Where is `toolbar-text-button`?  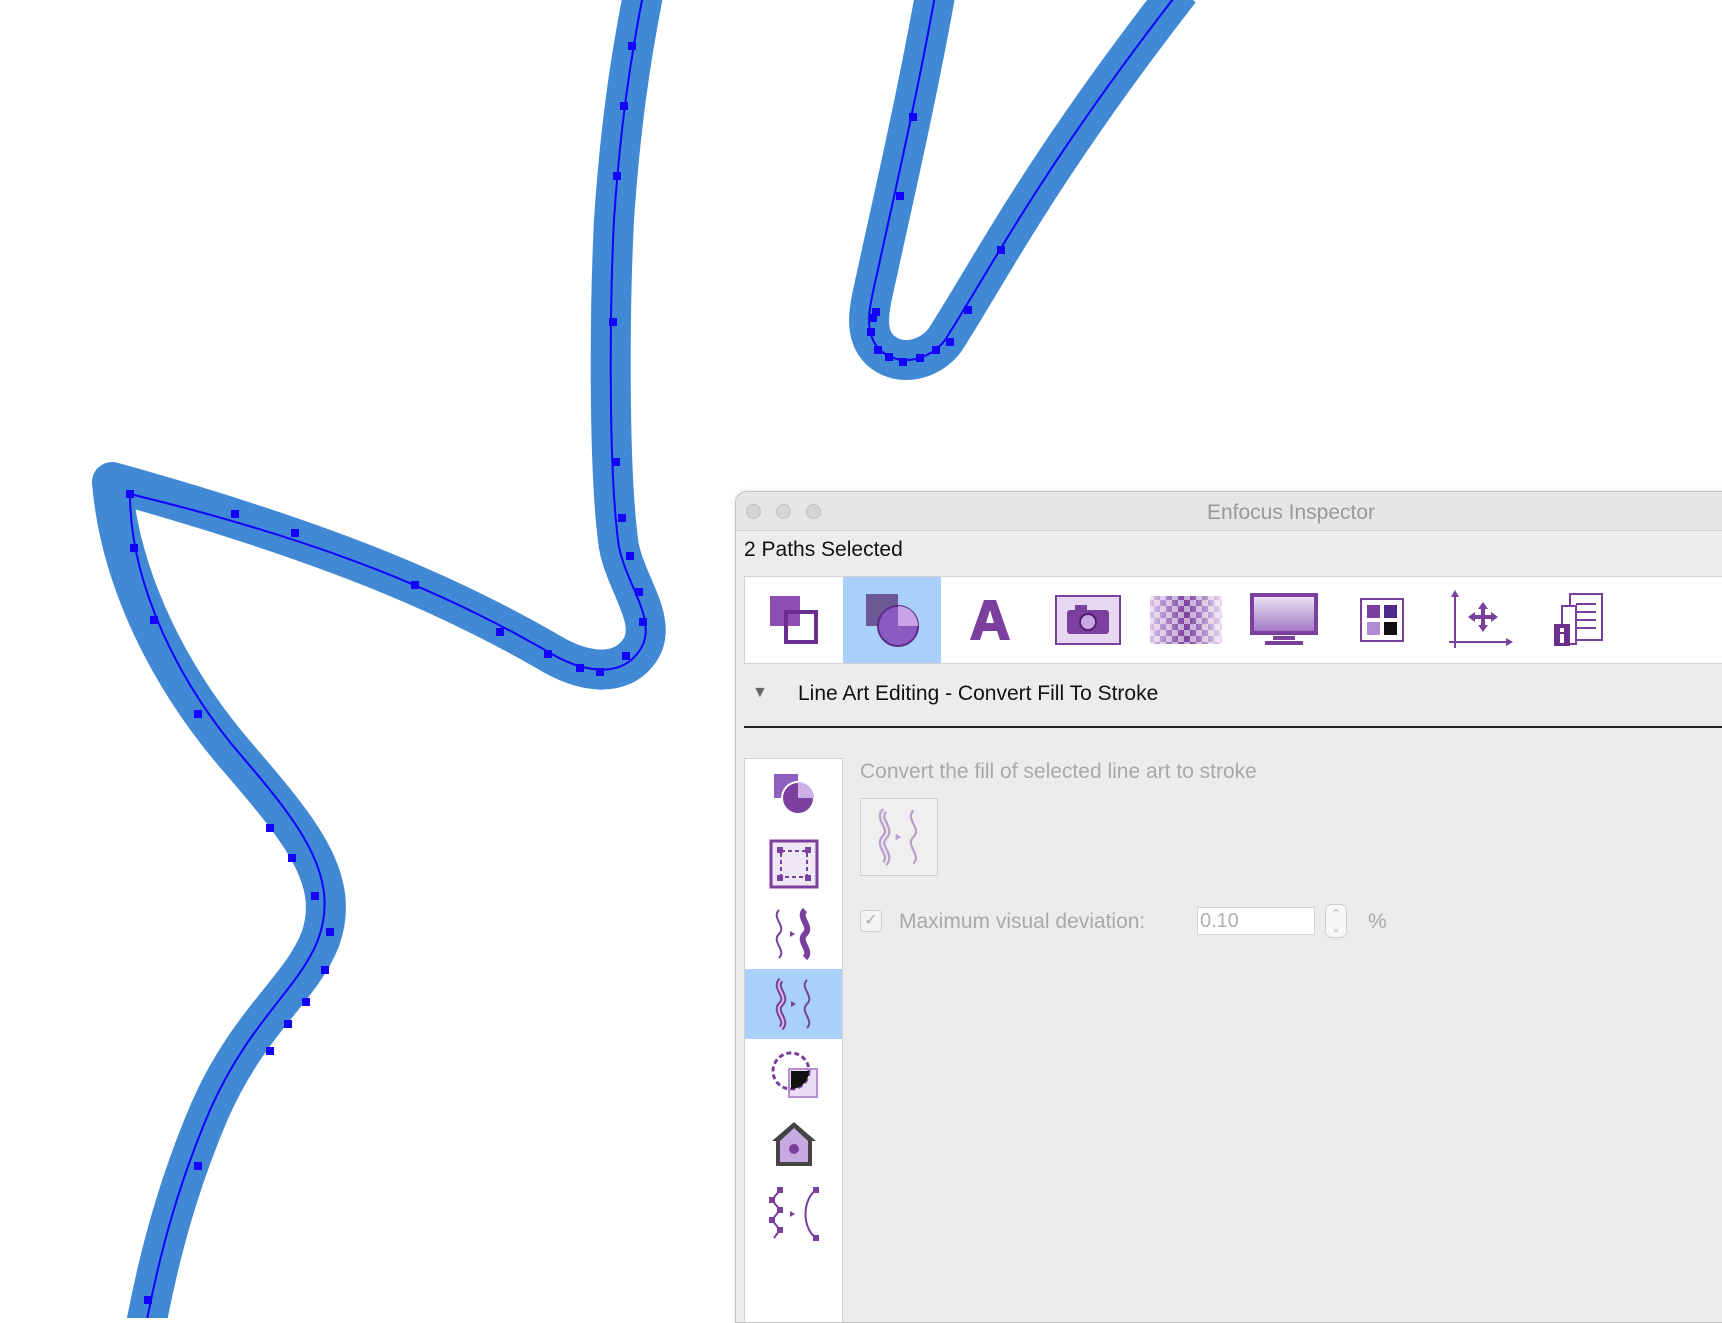 toolbar-text-button is located at coordinates (990, 620).